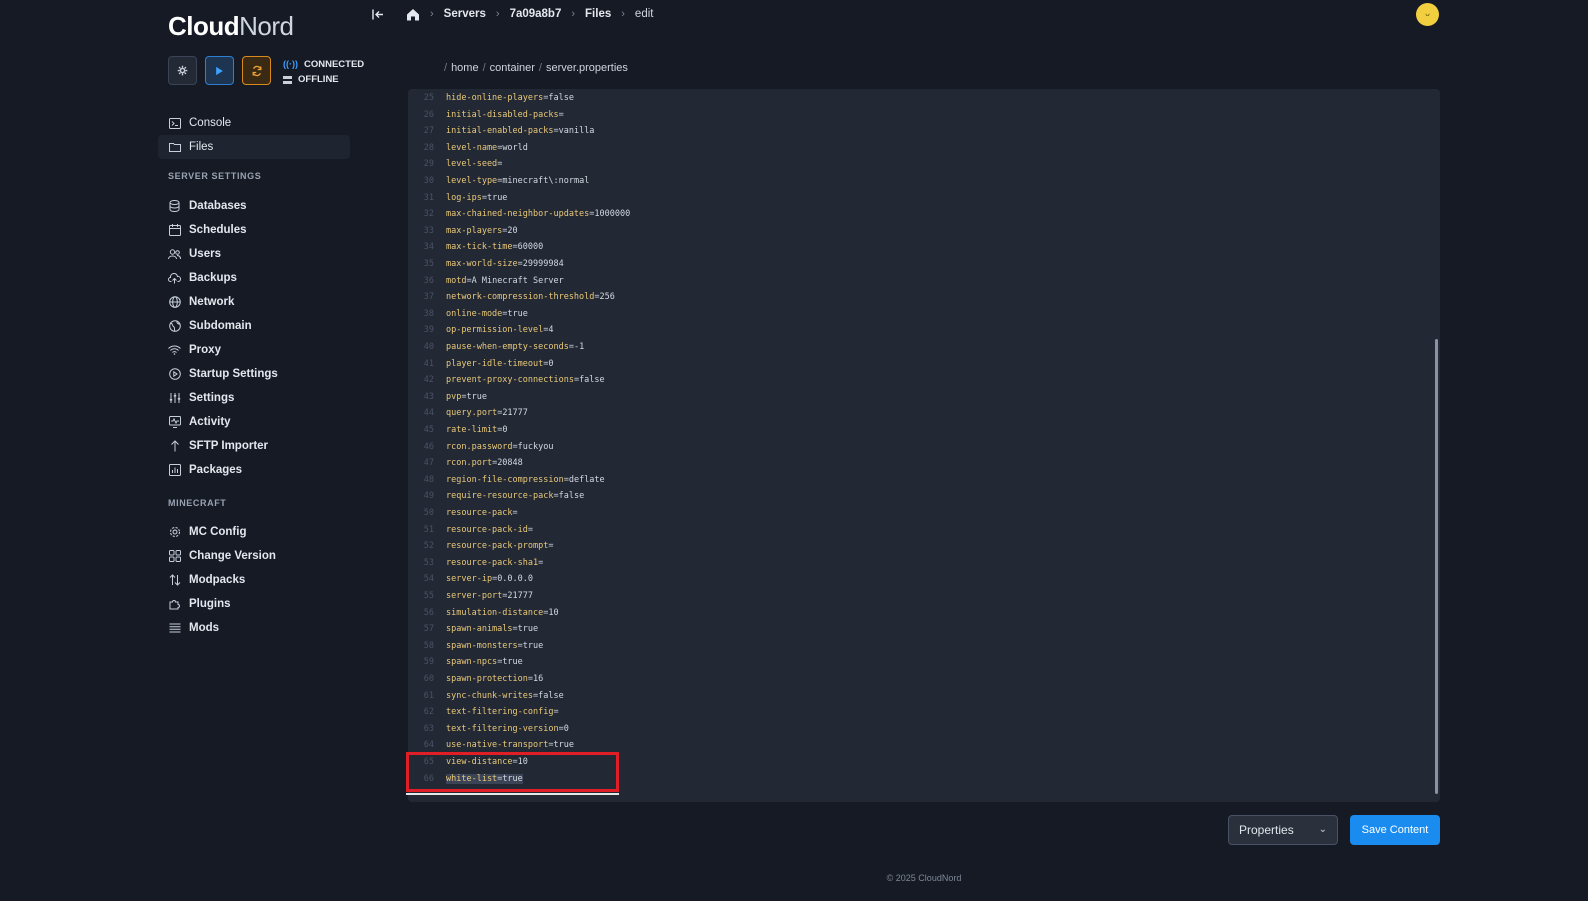  What do you see at coordinates (476, 646) in the screenshot?
I see `code-line: 58 spawn-monsters=true` at bounding box center [476, 646].